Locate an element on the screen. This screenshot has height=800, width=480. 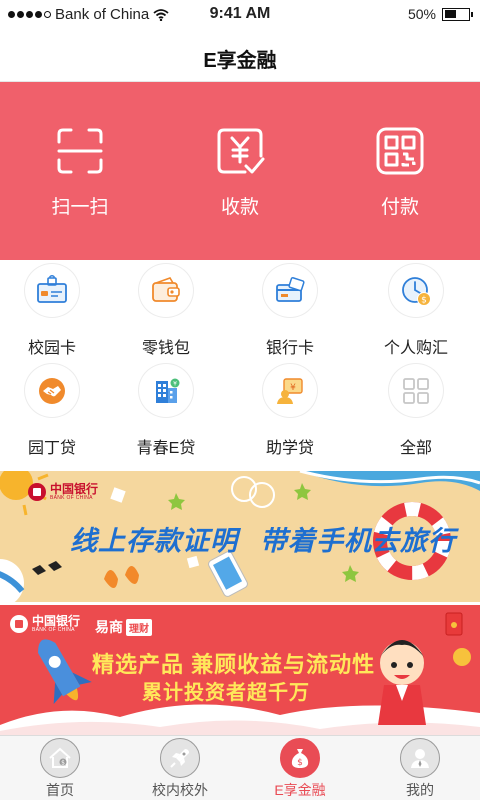
grid-icon-wrap is located at coordinates (416, 390).